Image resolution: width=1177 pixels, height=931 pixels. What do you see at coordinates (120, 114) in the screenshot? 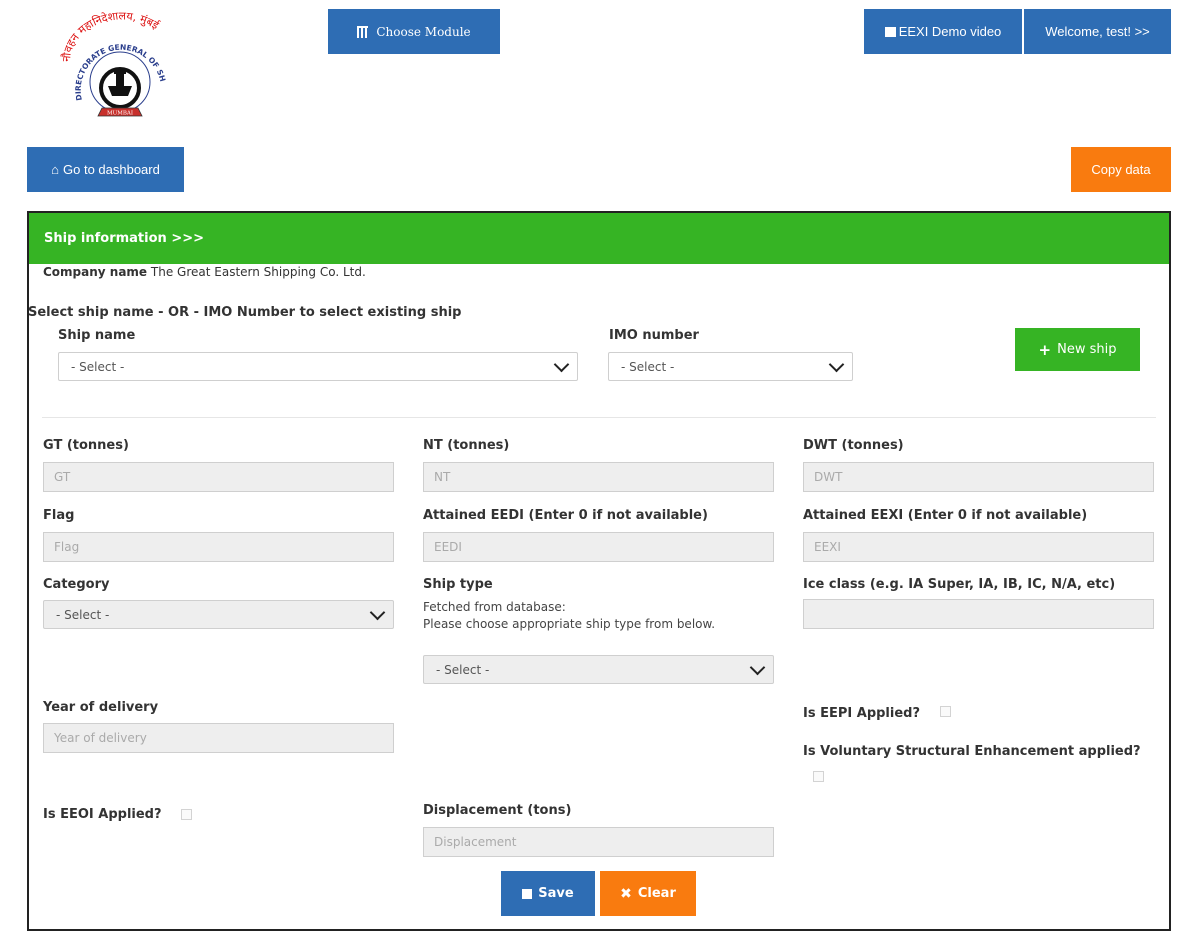
I see `svg-text: MUMBAI` at bounding box center [120, 114].